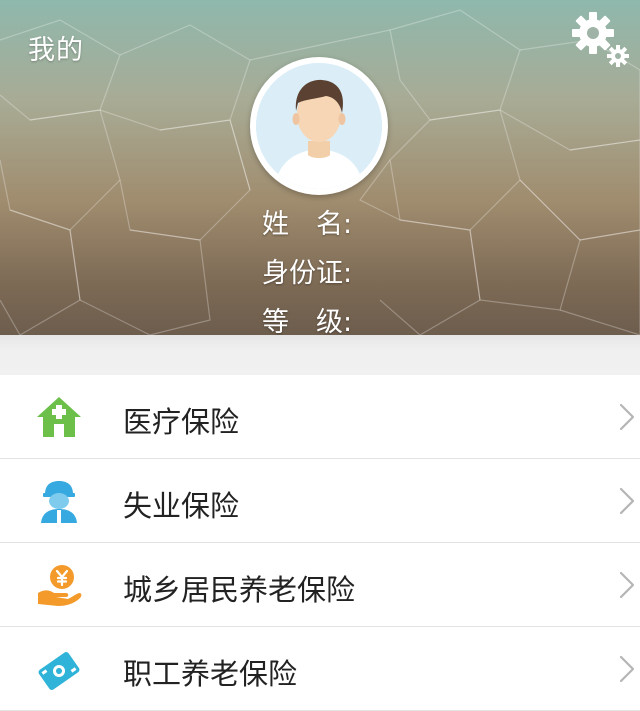  Describe the element at coordinates (59, 502) in the screenshot. I see `worker-helmet-icon` at that location.